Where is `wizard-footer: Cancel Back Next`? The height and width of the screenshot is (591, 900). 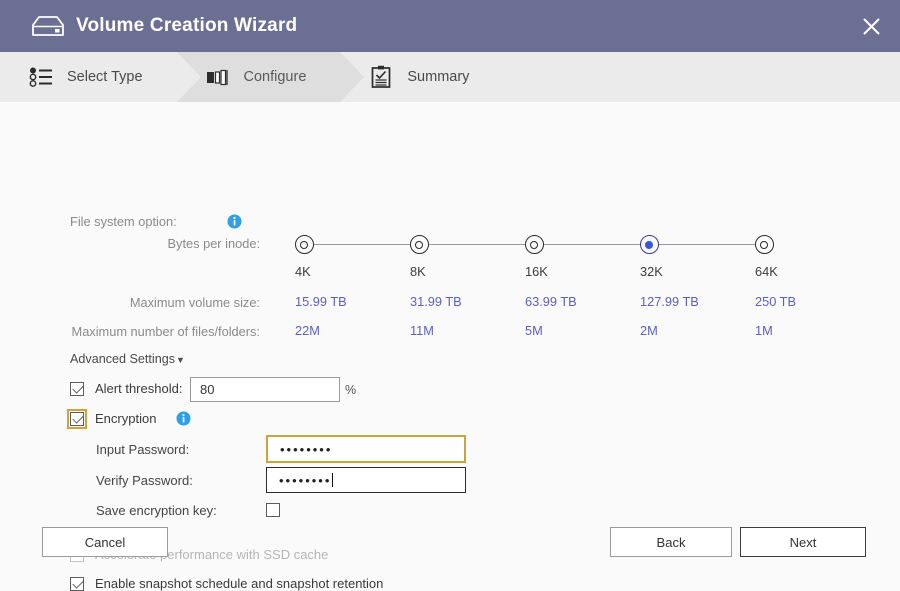
wizard-footer: Cancel Back Next is located at coordinates (450, 543).